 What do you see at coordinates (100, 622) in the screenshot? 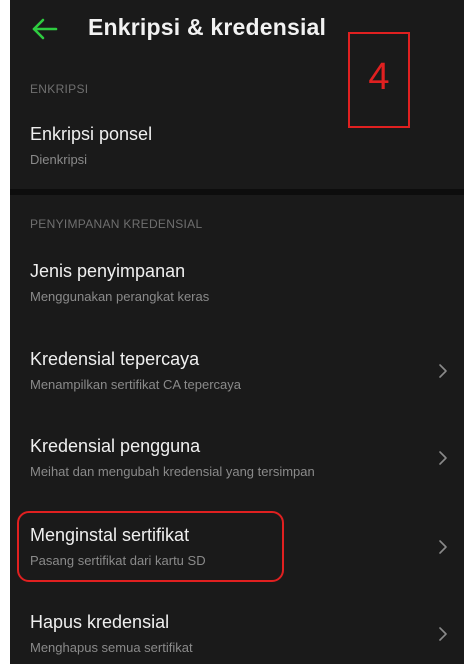
I see `item-title: Hapus kredensial` at bounding box center [100, 622].